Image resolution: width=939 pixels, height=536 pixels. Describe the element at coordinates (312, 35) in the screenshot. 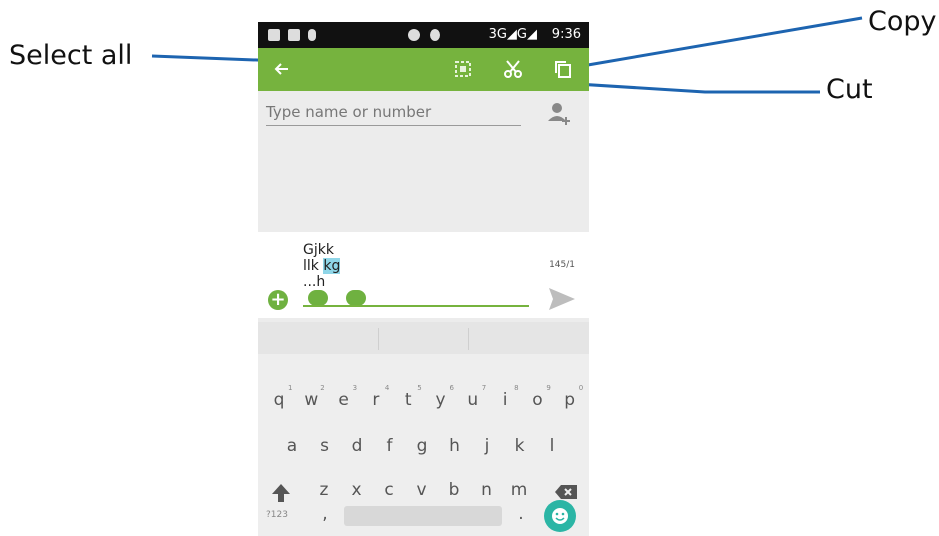

I see `usb-icon` at that location.